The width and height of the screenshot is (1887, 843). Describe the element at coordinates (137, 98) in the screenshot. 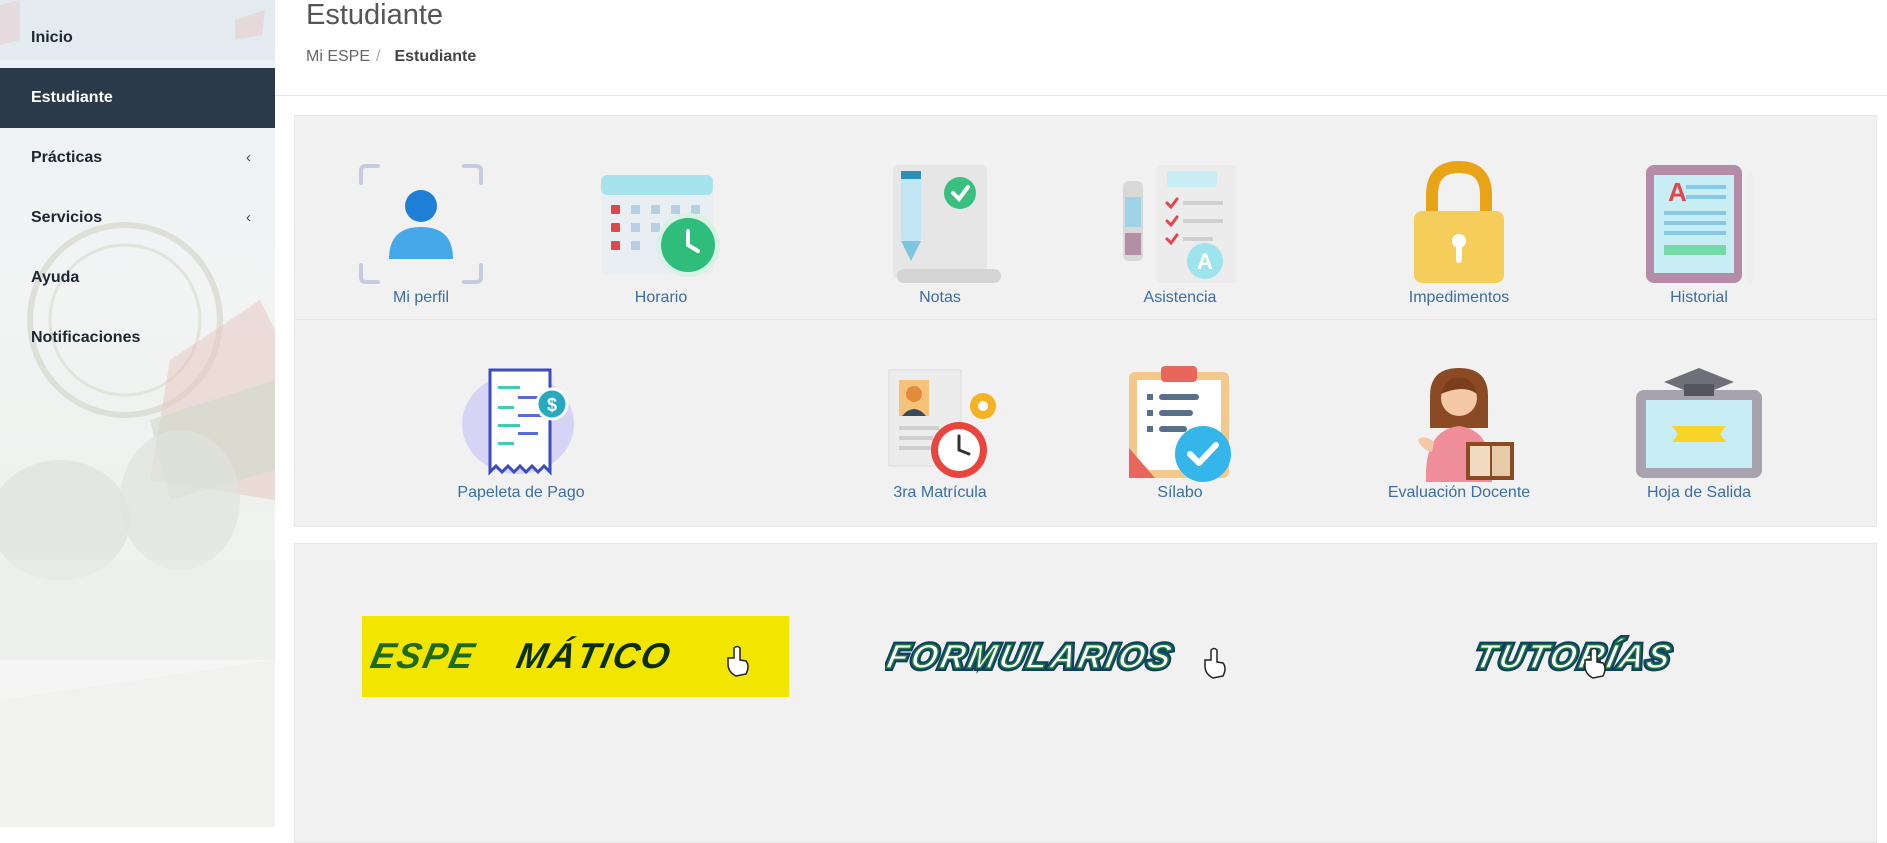

I see `sidebar-item-estudiante: Estudiante` at that location.